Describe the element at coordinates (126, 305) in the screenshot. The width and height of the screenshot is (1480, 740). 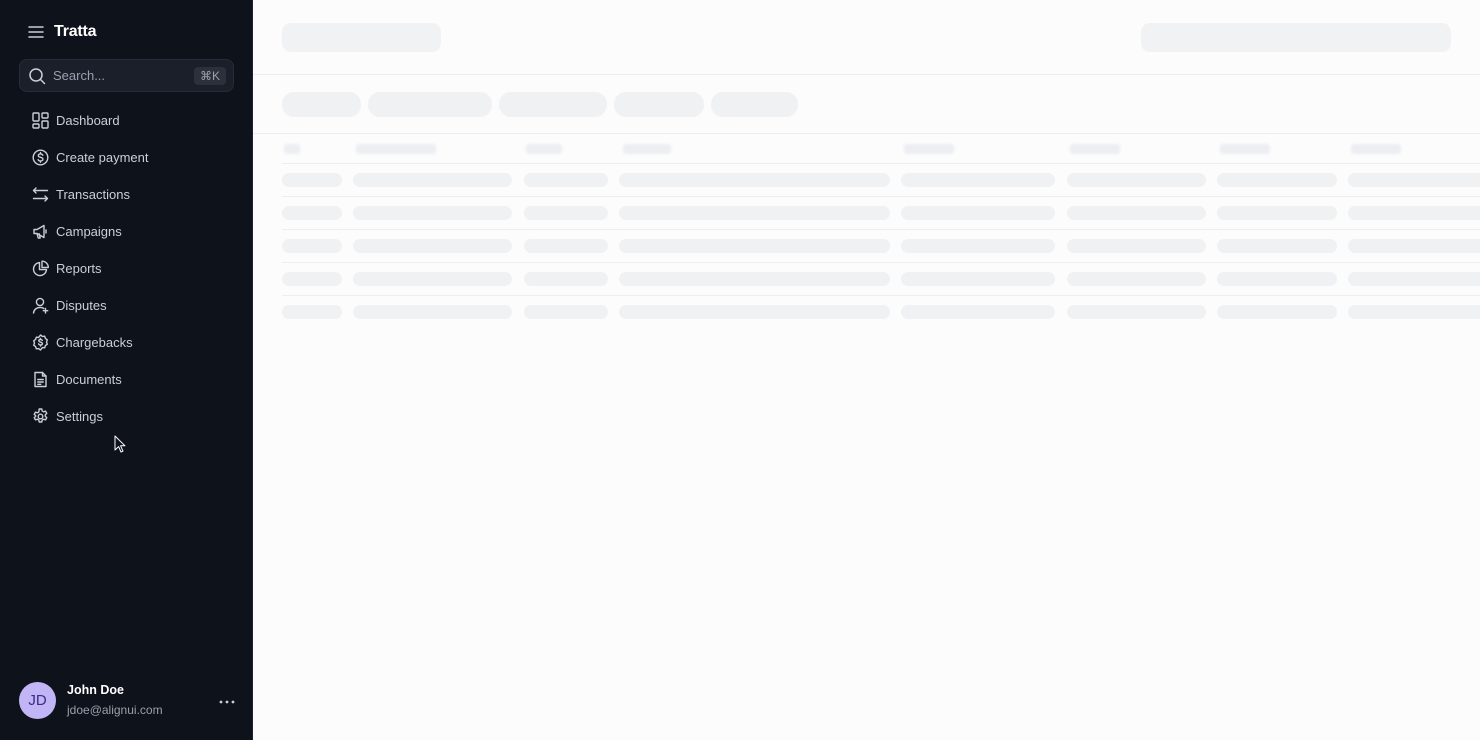
I see `sidebar-item-disputes: Disputes` at that location.